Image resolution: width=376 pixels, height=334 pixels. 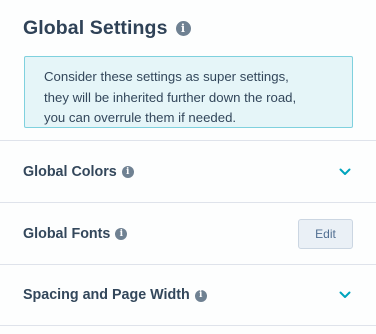 What do you see at coordinates (67, 233) in the screenshot?
I see `section-label: Global Fonts` at bounding box center [67, 233].